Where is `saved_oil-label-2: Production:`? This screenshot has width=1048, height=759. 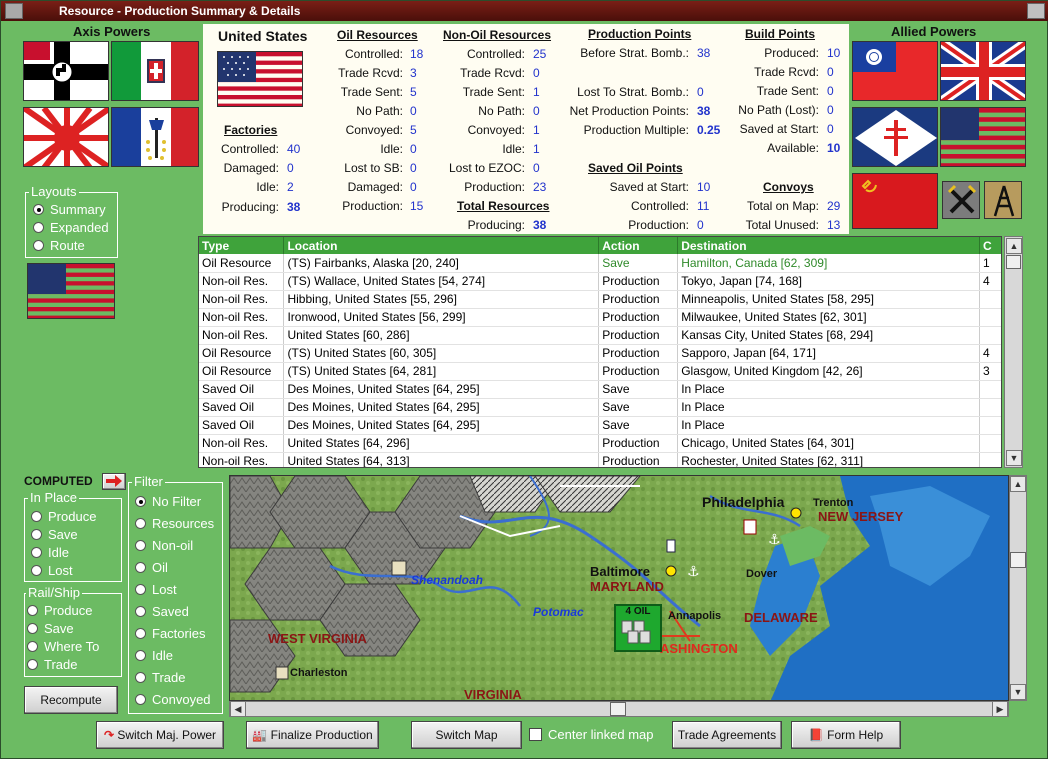
saved_oil-label-2: Production: is located at coordinates (658, 225).